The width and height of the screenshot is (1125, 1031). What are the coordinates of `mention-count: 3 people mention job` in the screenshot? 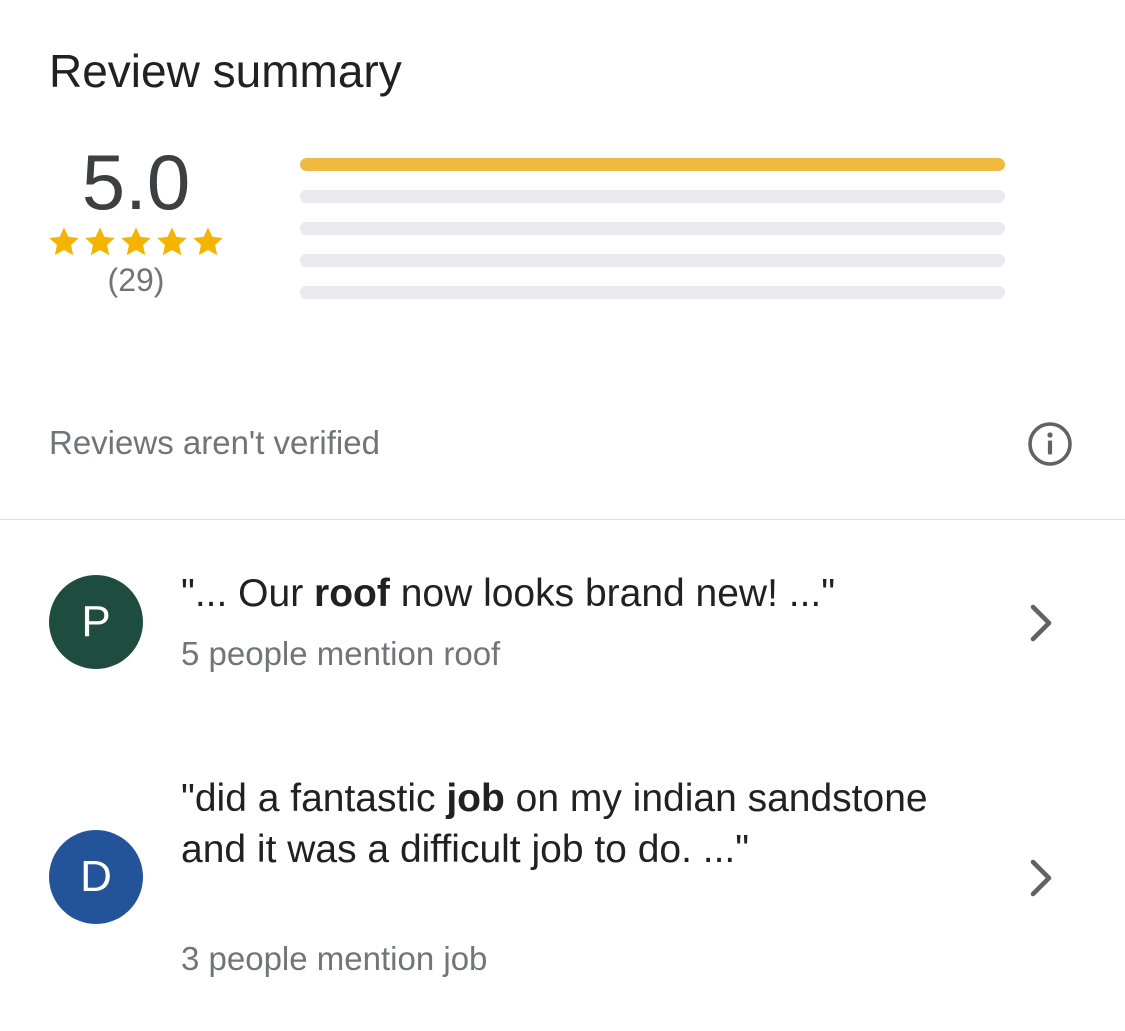 It's located at (334, 958).